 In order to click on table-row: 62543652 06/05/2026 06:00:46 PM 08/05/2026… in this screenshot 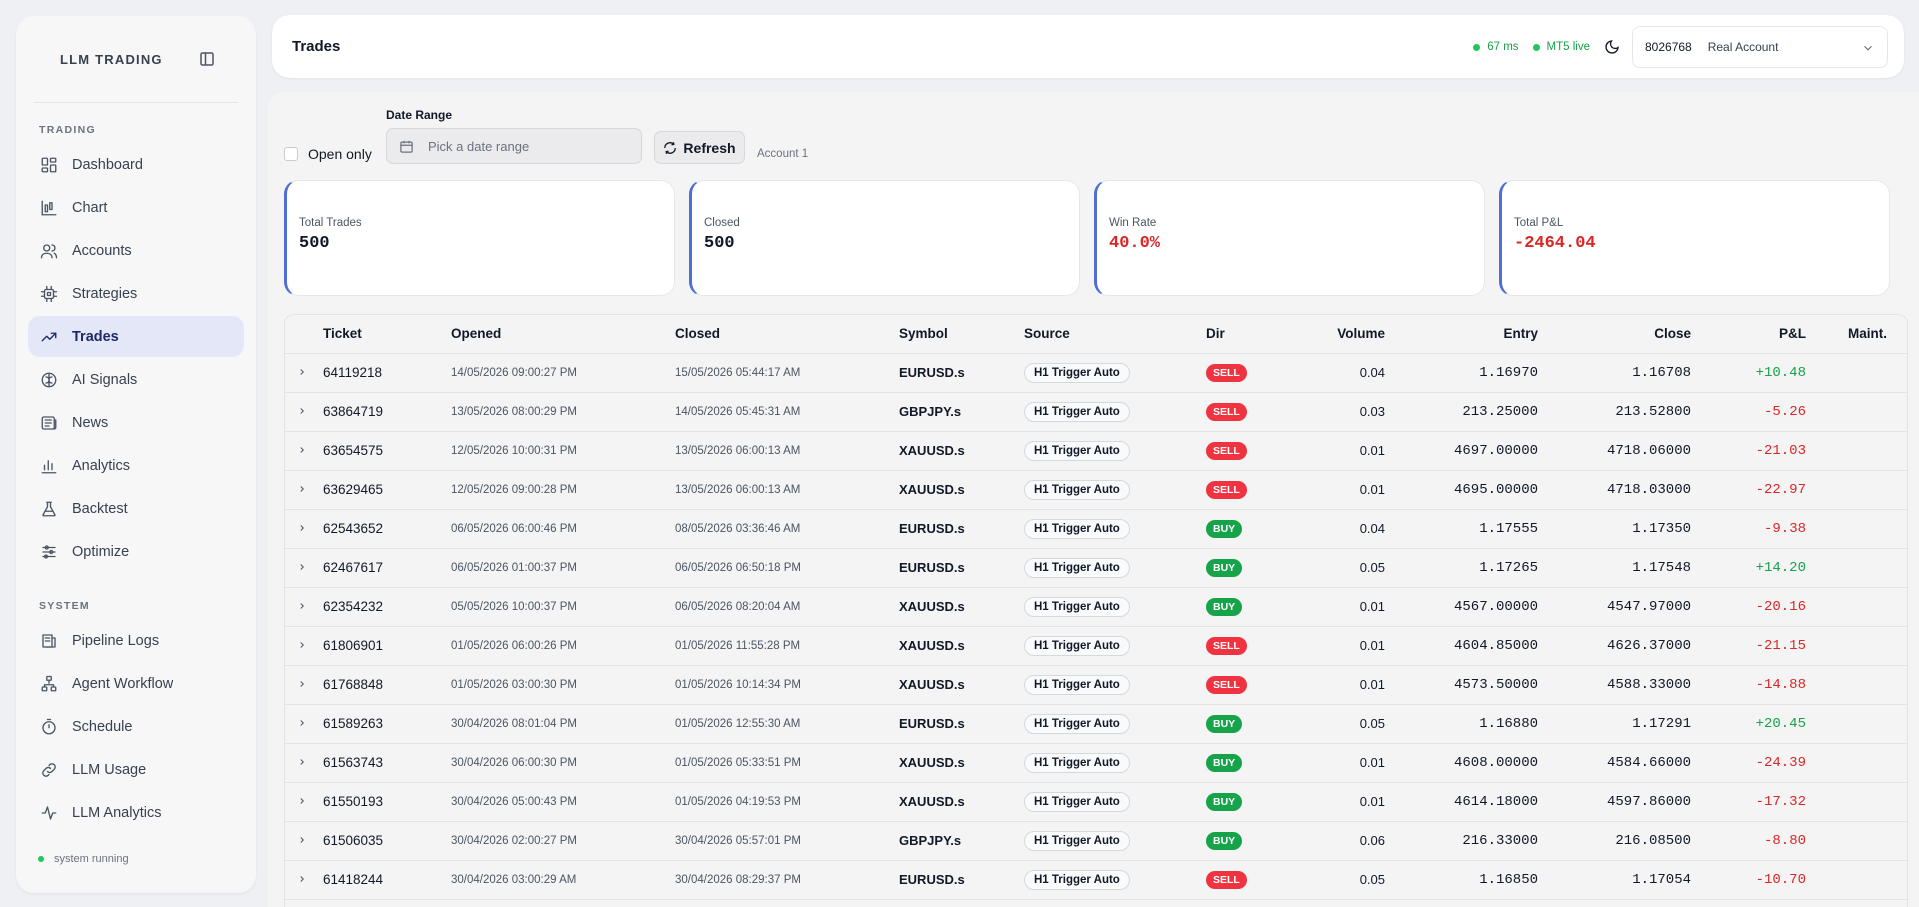, I will do `click(1096, 529)`.